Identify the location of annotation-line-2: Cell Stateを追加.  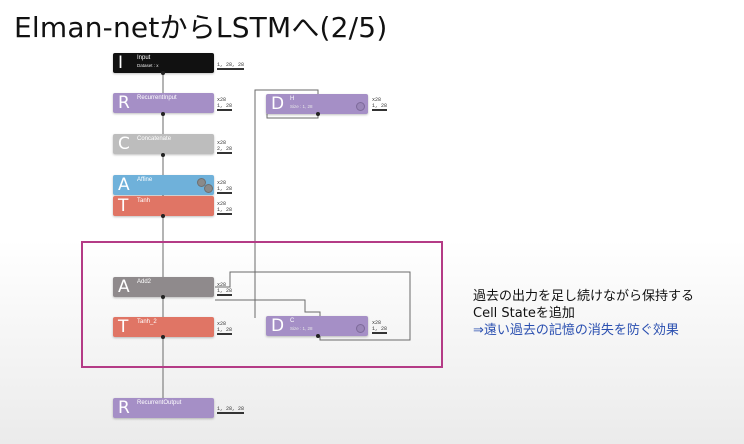
(524, 313).